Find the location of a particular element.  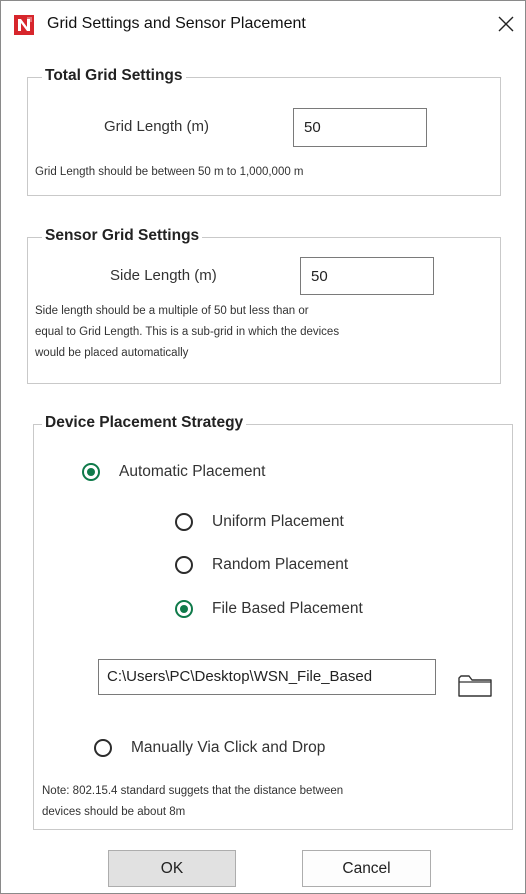

automatic-placement-option: Automatic Placement is located at coordinates (173, 472).